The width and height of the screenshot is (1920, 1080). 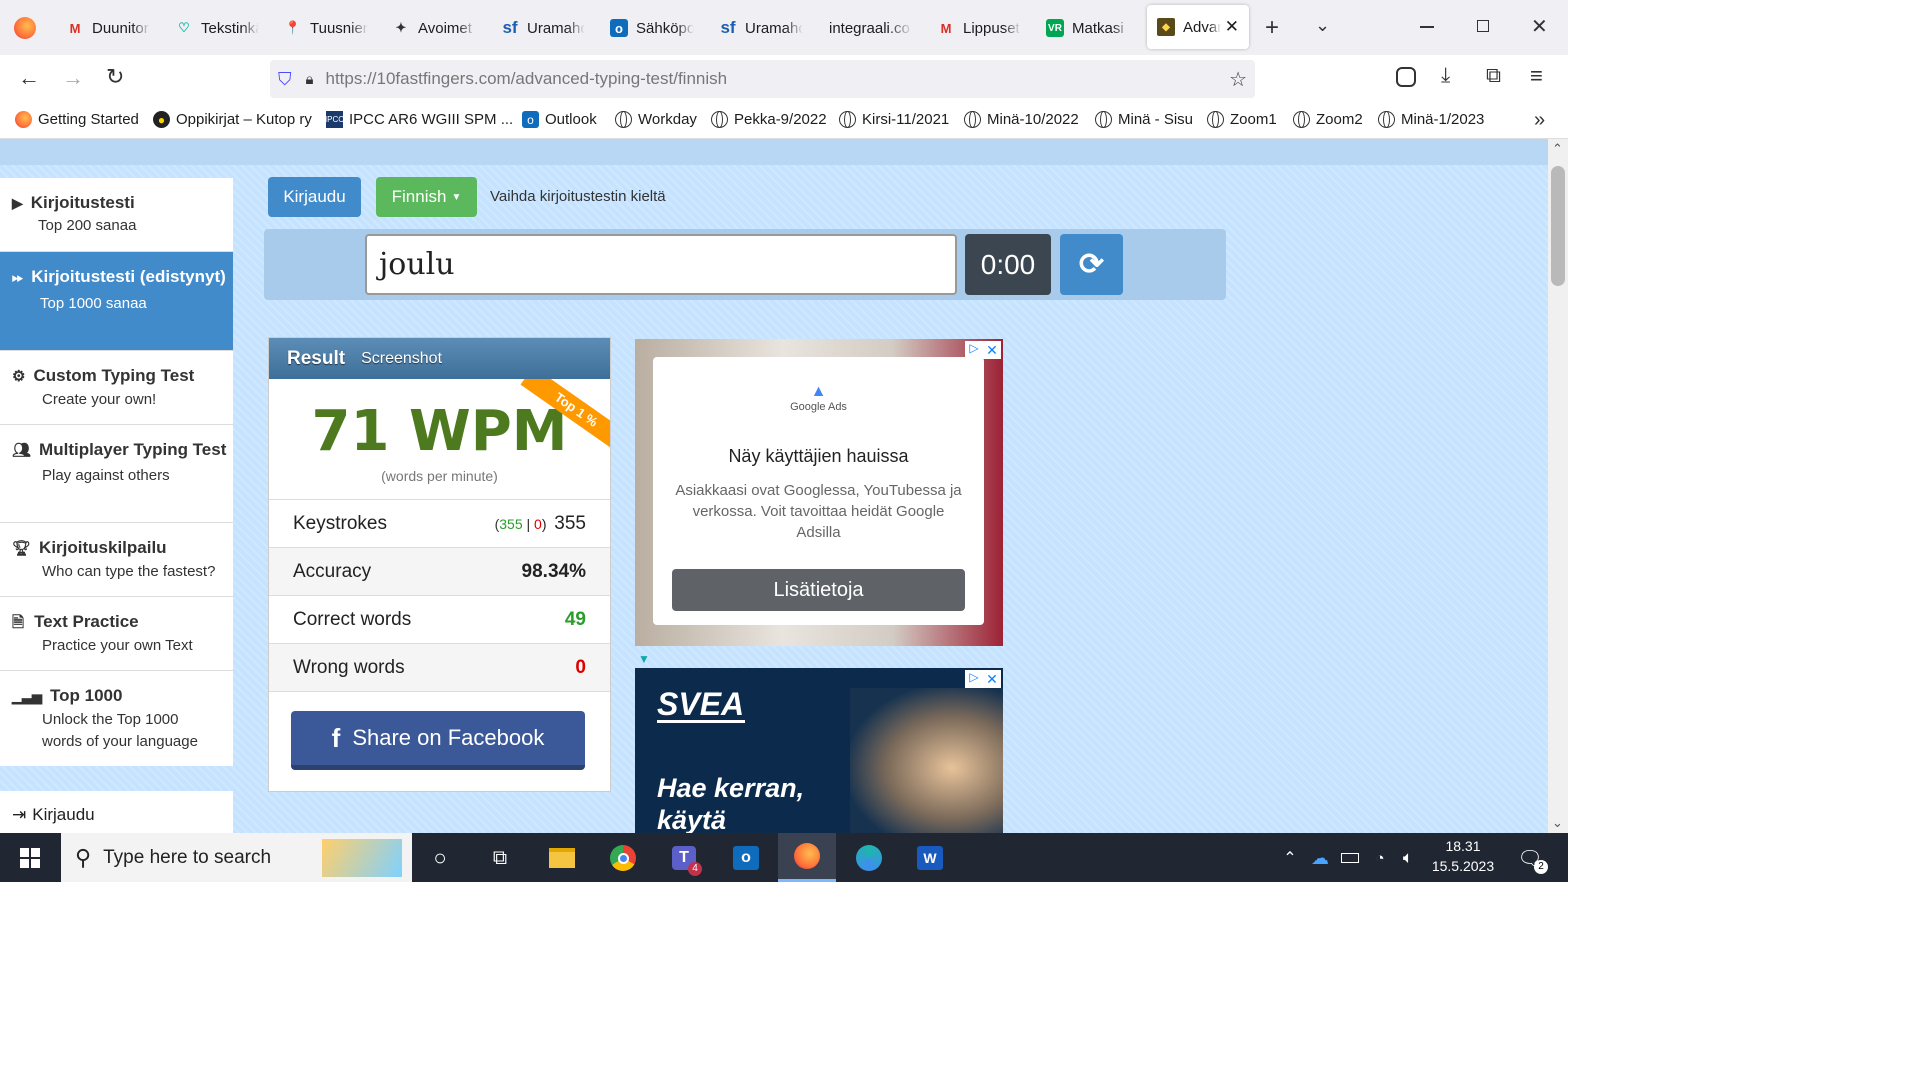 I want to click on ad-feedback-icon: ▼, so click(x=644, y=659).